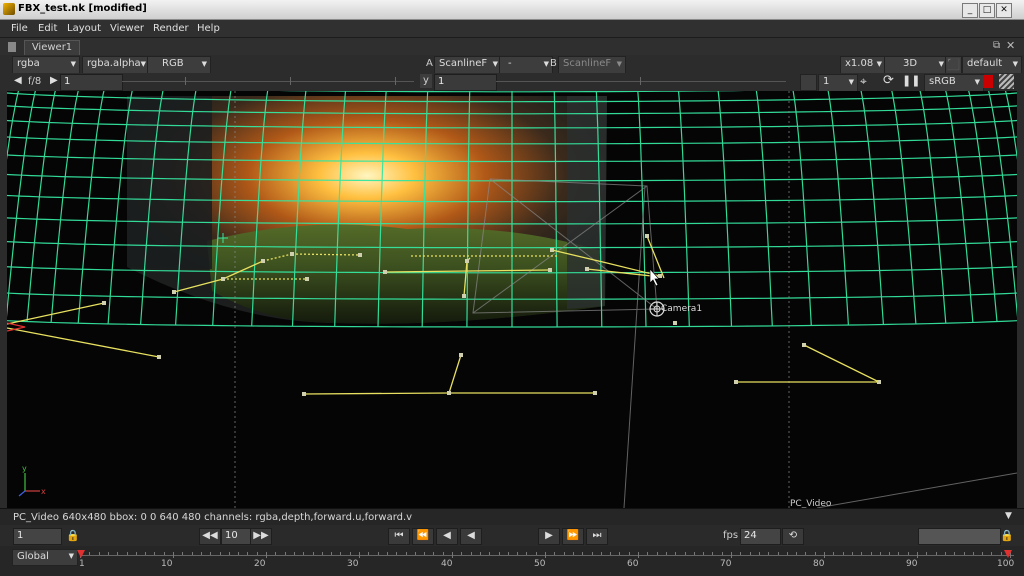 Image resolution: width=1024 pixels, height=576 pixels. Describe the element at coordinates (429, 63) in the screenshot. I see `a-input-label: A` at that location.